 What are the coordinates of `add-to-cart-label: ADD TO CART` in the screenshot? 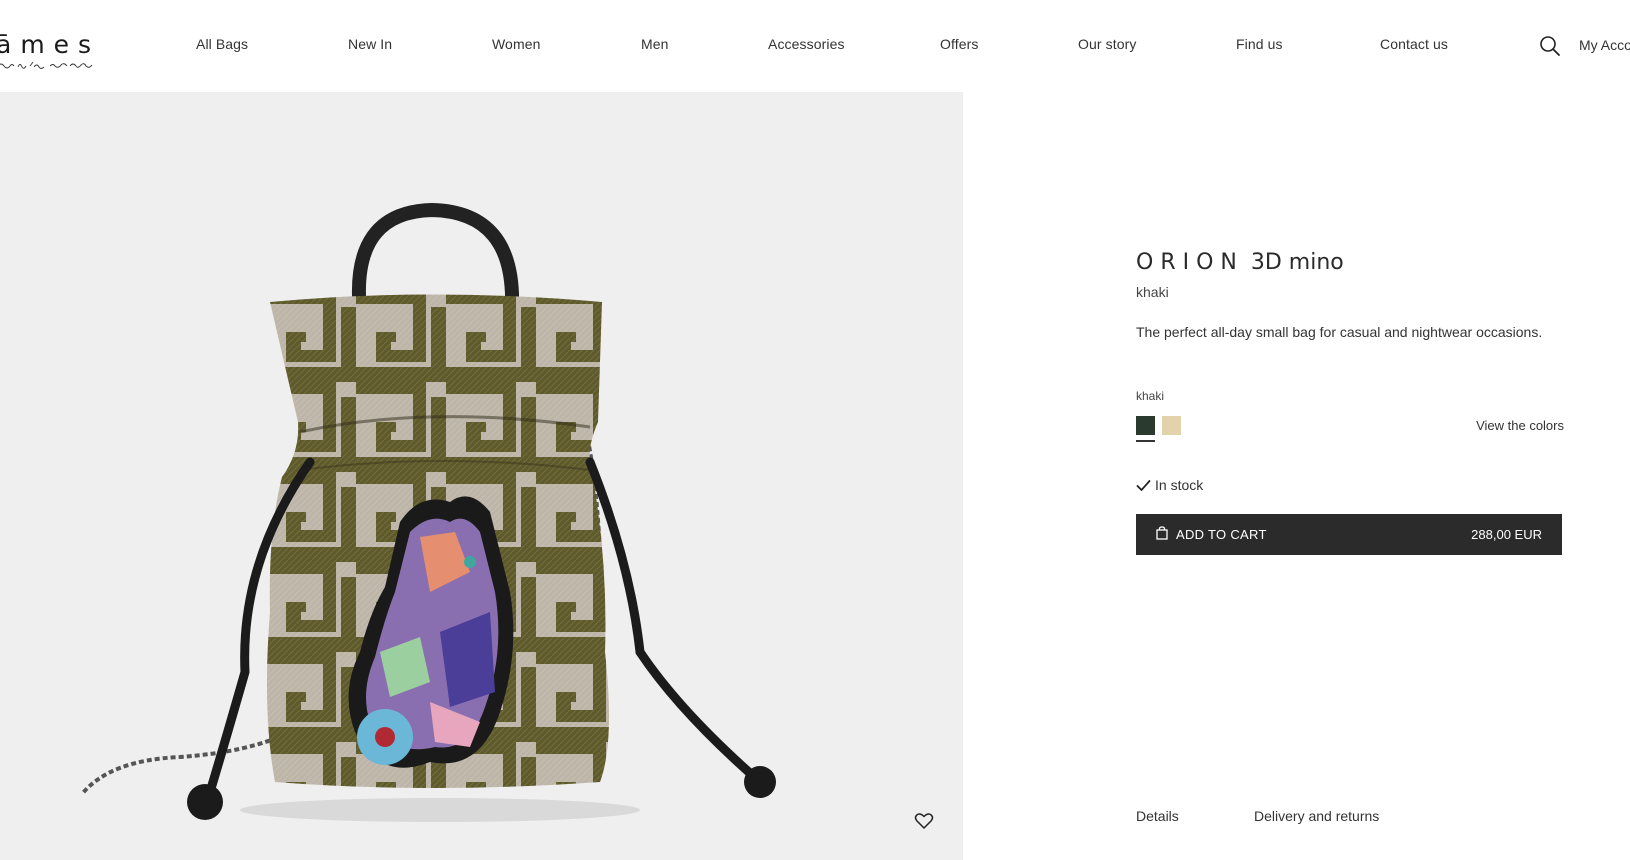 It's located at (1221, 534).